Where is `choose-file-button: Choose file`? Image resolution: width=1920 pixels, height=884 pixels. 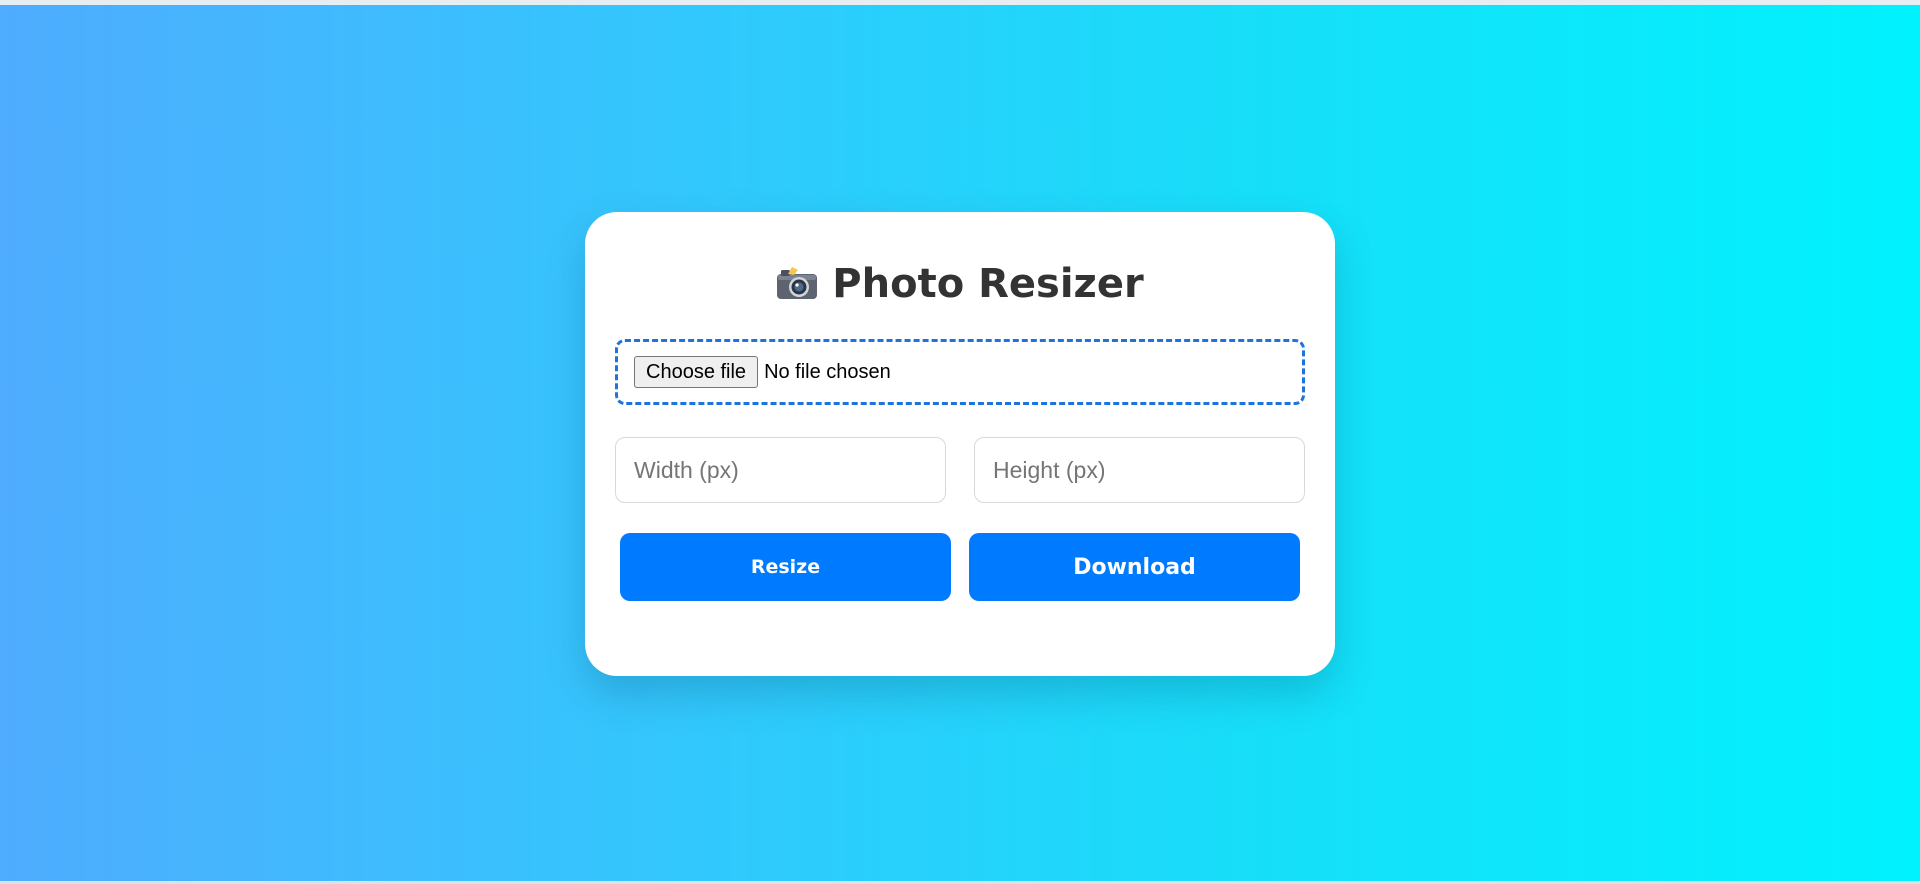 choose-file-button: Choose file is located at coordinates (696, 372).